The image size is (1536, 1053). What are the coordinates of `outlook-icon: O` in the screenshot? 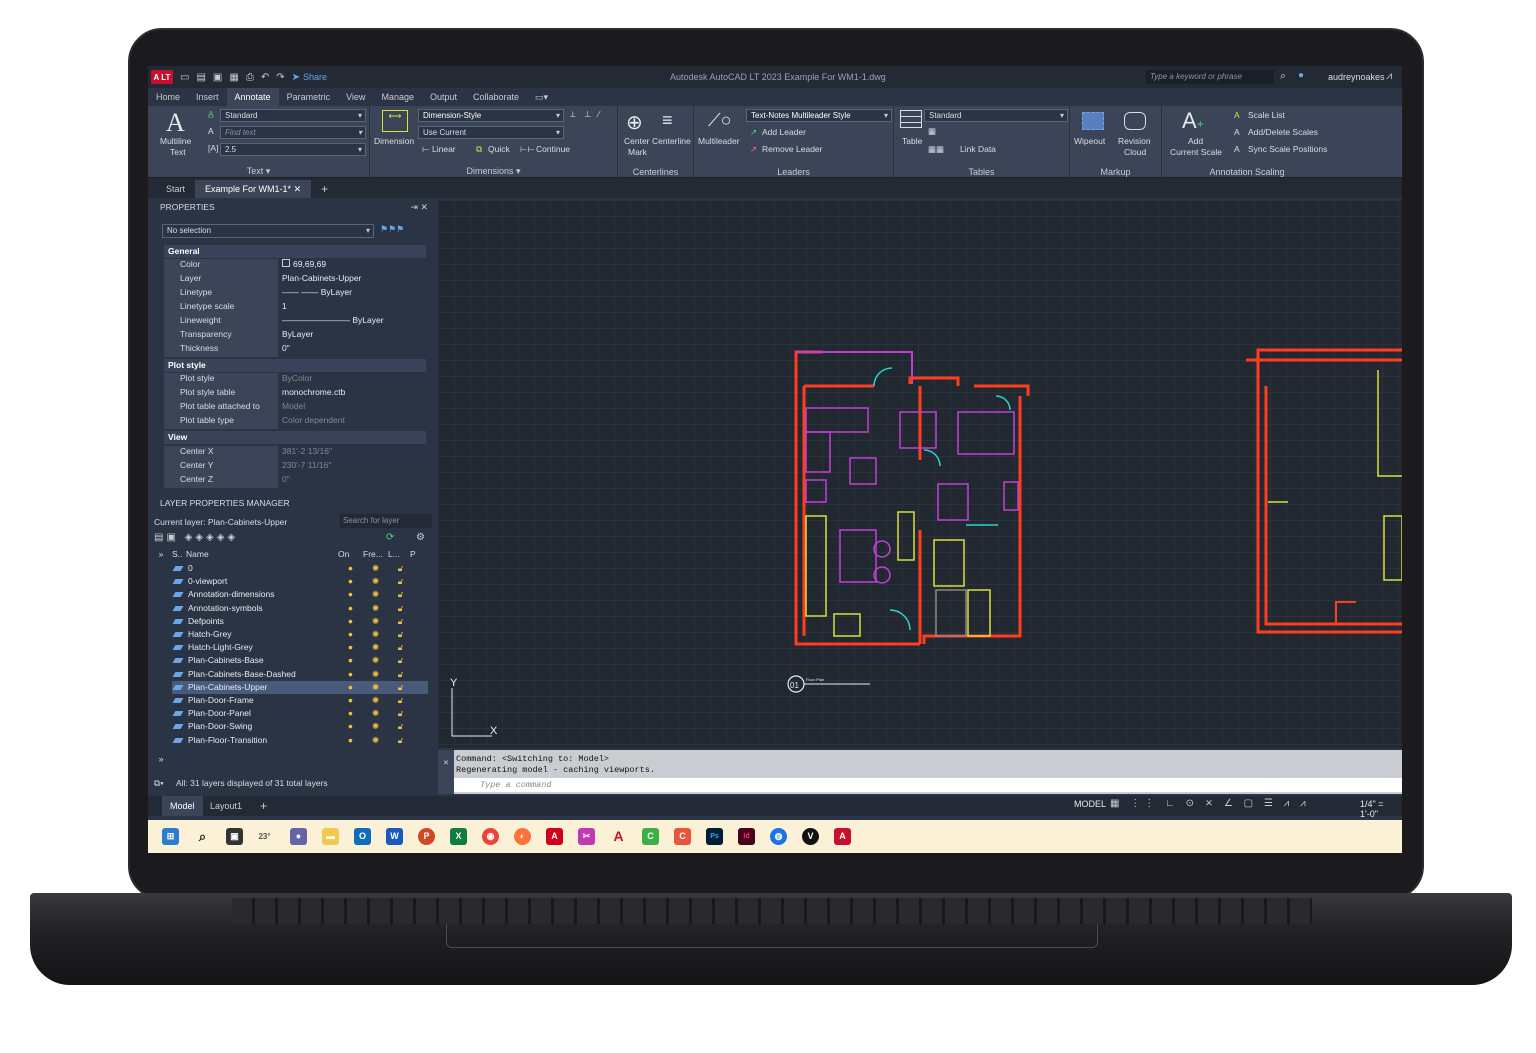 It's located at (362, 836).